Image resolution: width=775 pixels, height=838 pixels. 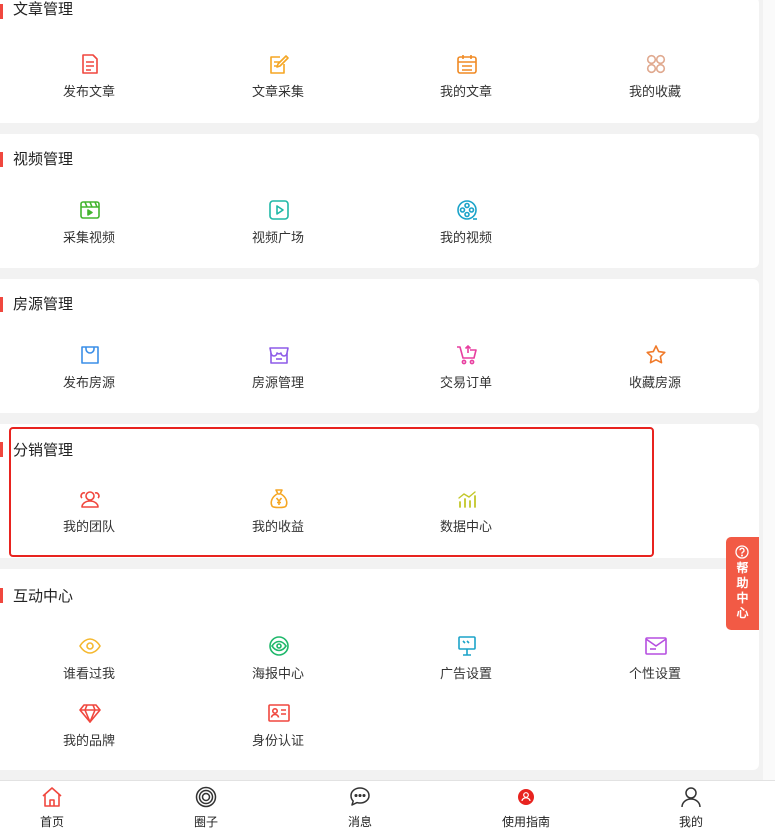 What do you see at coordinates (656, 355) in the screenshot?
I see `star-icon` at bounding box center [656, 355].